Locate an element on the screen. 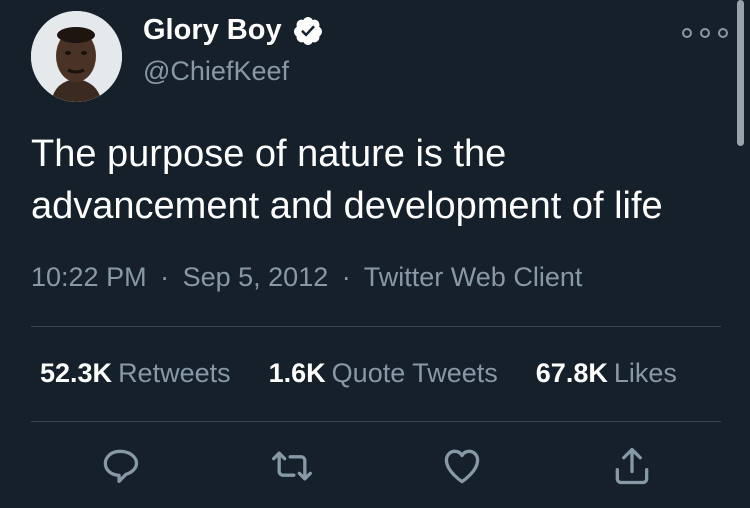 Image resolution: width=750 pixels, height=508 pixels. more-options-icon is located at coordinates (705, 33).